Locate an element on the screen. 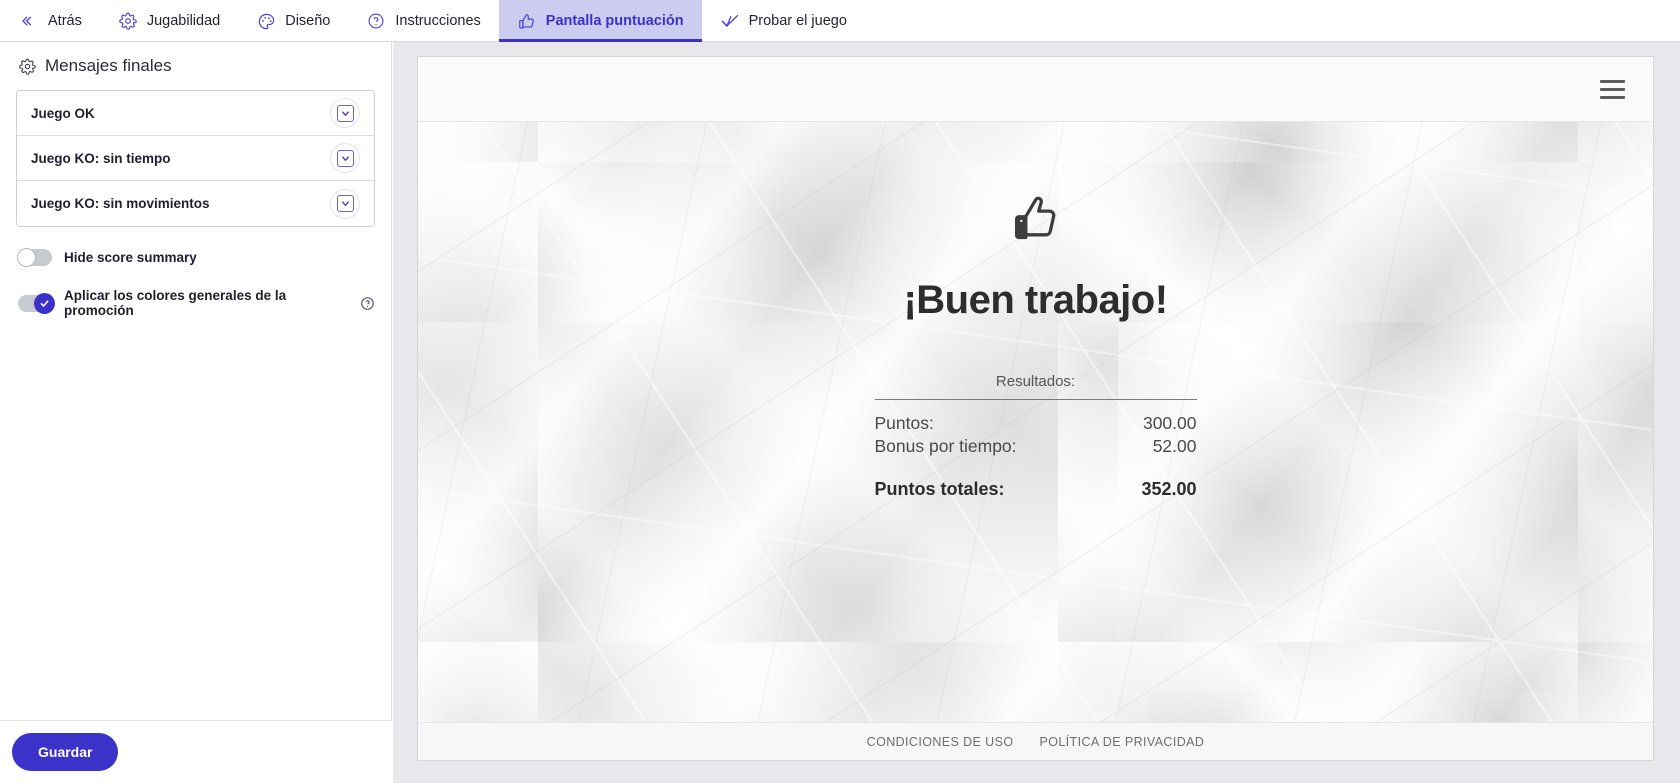  nav-item-pantalla-puntuacion: Pantalla puntuación is located at coordinates (600, 21).